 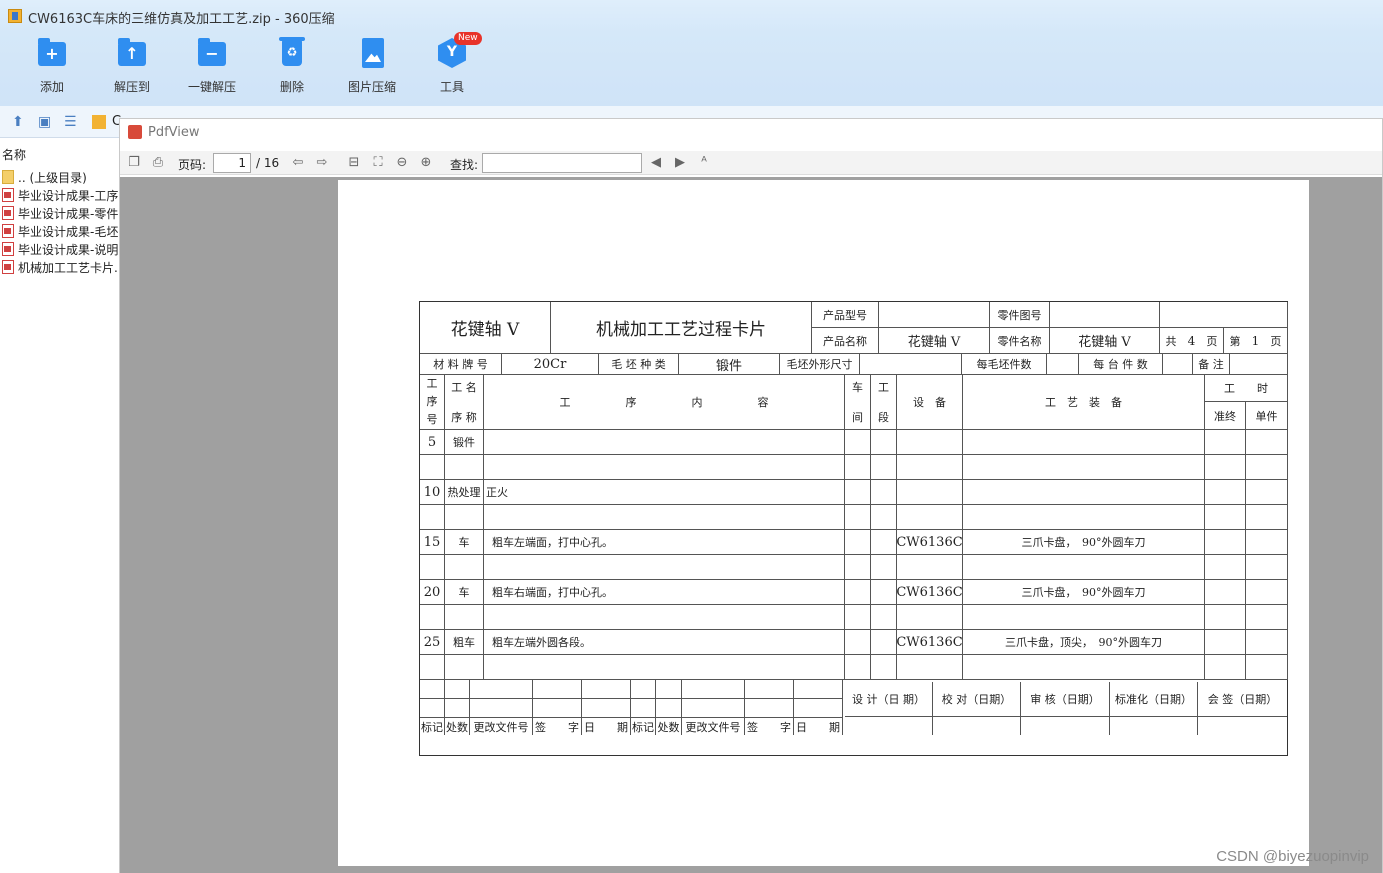 I want to click on sign-header-cell: 设 计（日 期）, so click(x=889, y=699).